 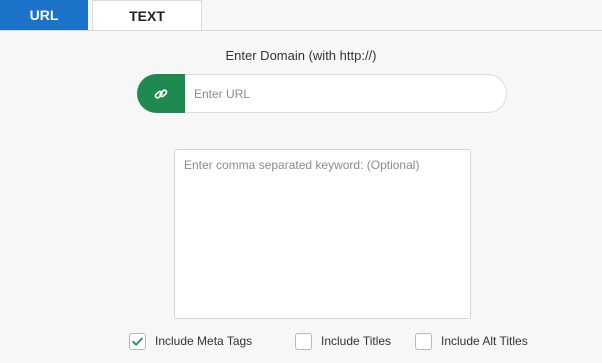 I want to click on url-link-button, so click(x=161, y=93).